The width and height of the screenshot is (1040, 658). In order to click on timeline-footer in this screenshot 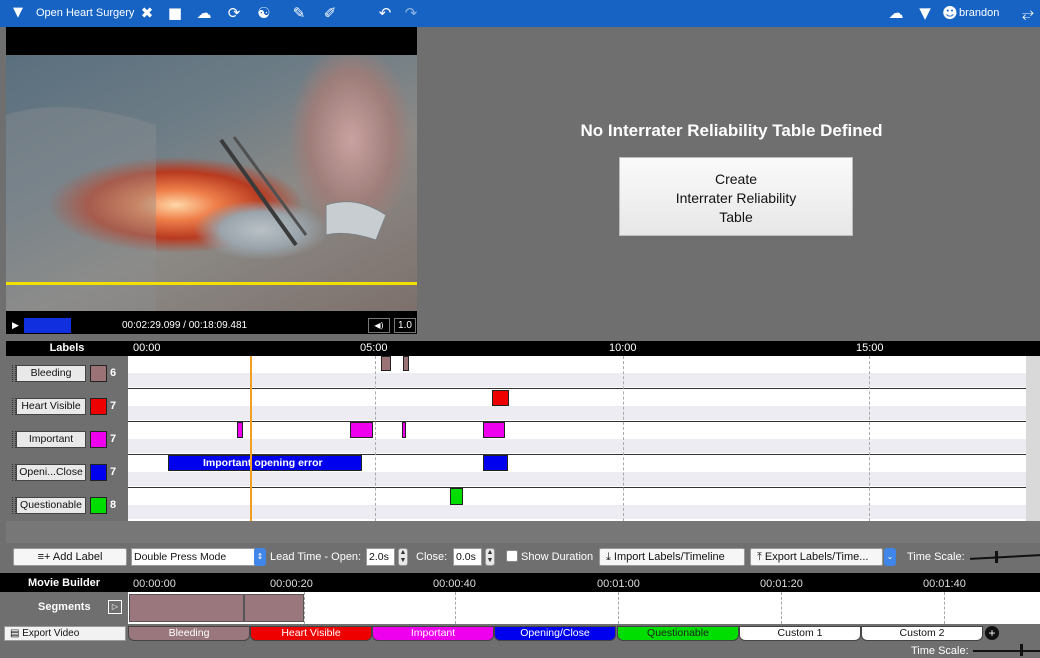, I will do `click(523, 532)`.